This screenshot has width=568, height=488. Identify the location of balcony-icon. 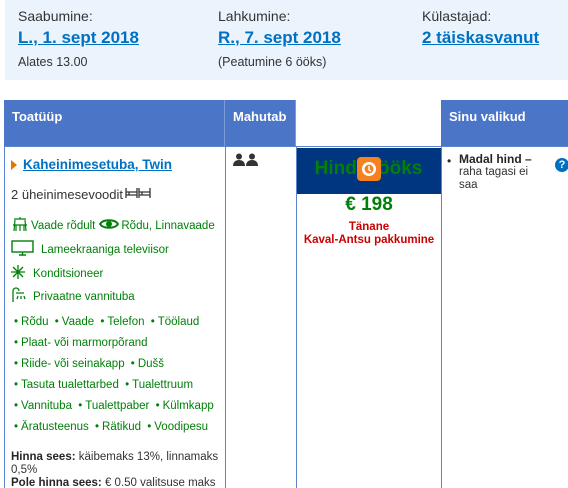
(20, 225).